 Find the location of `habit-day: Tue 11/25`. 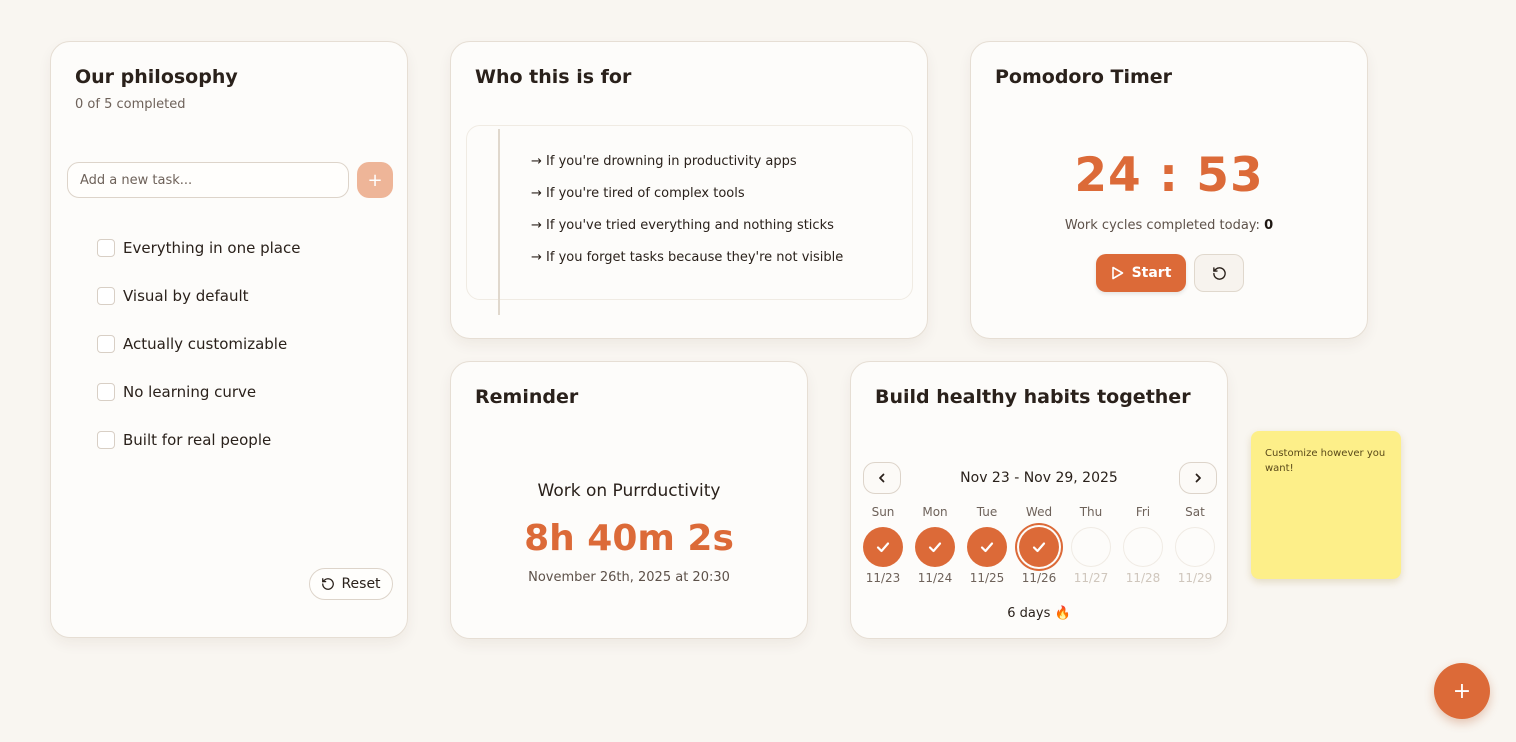

habit-day: Tue 11/25 is located at coordinates (987, 545).